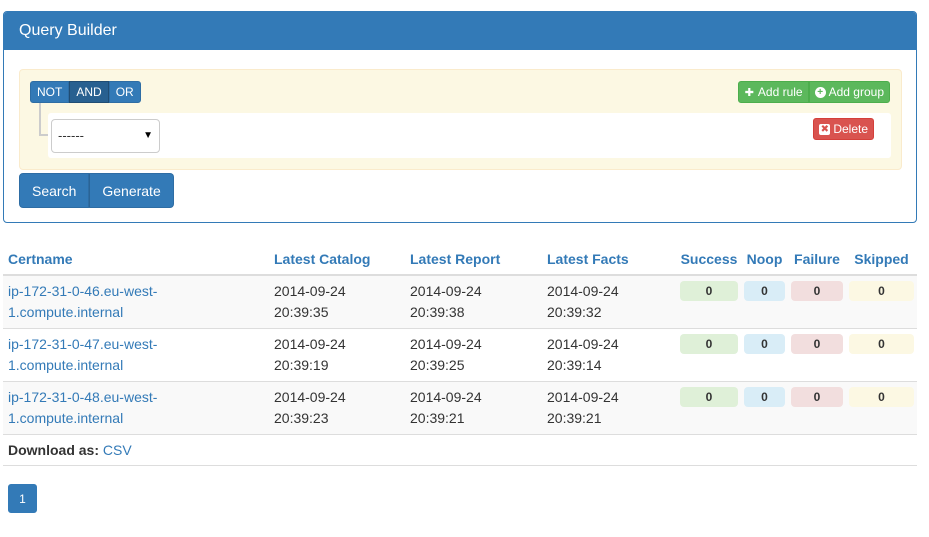 This screenshot has width=929, height=537. I want to click on report-time: 20:39:38, so click(437, 312).